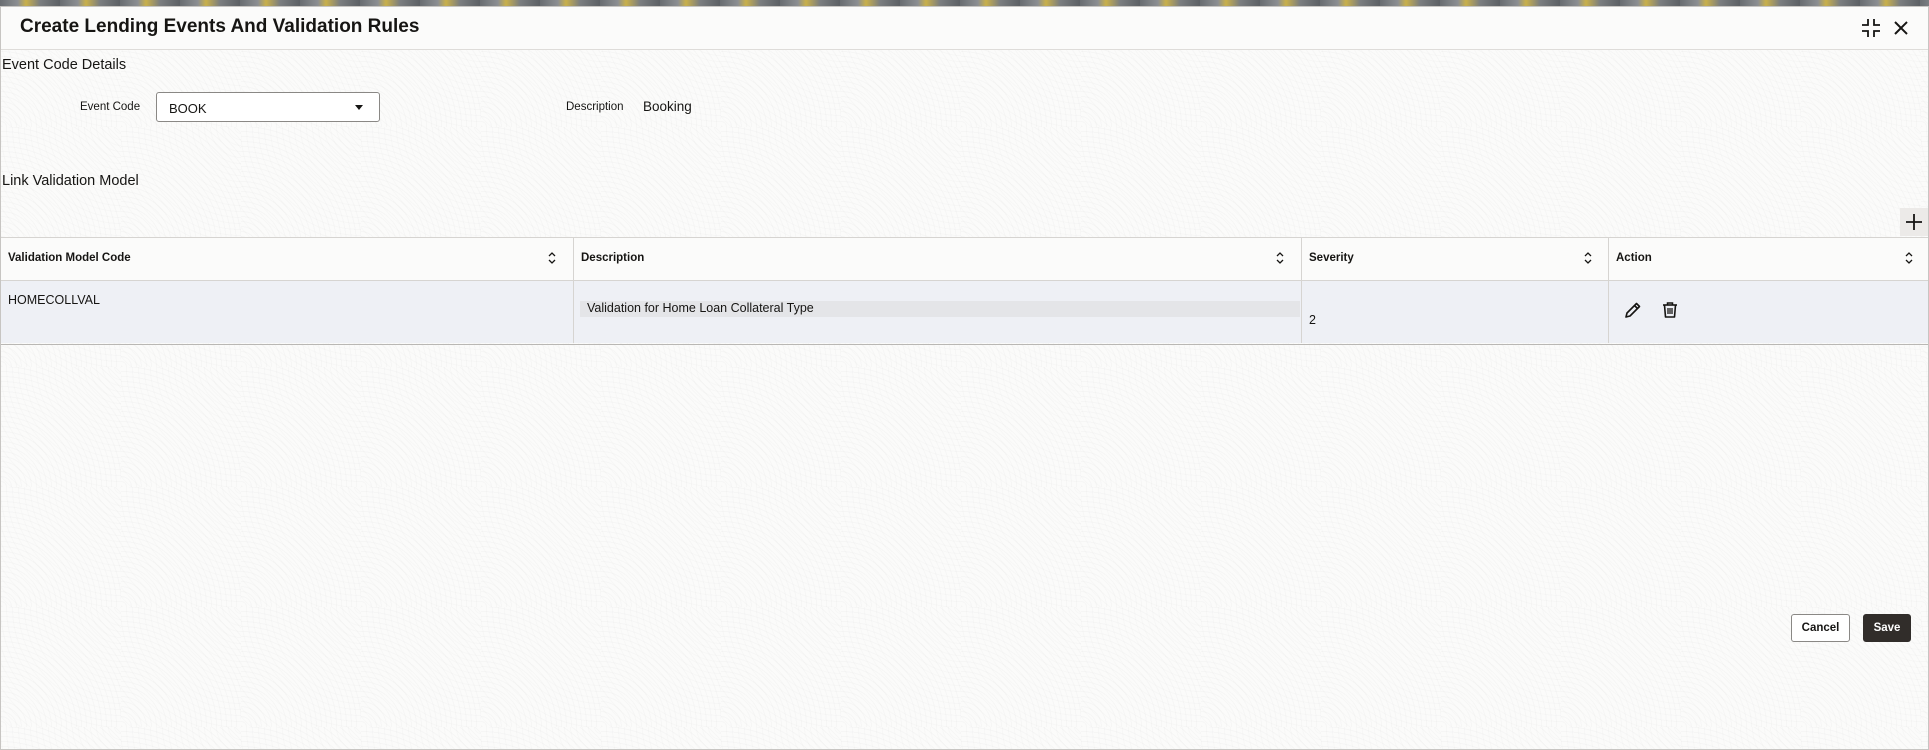  Describe the element at coordinates (1633, 310) in the screenshot. I see `pencil-icon` at that location.